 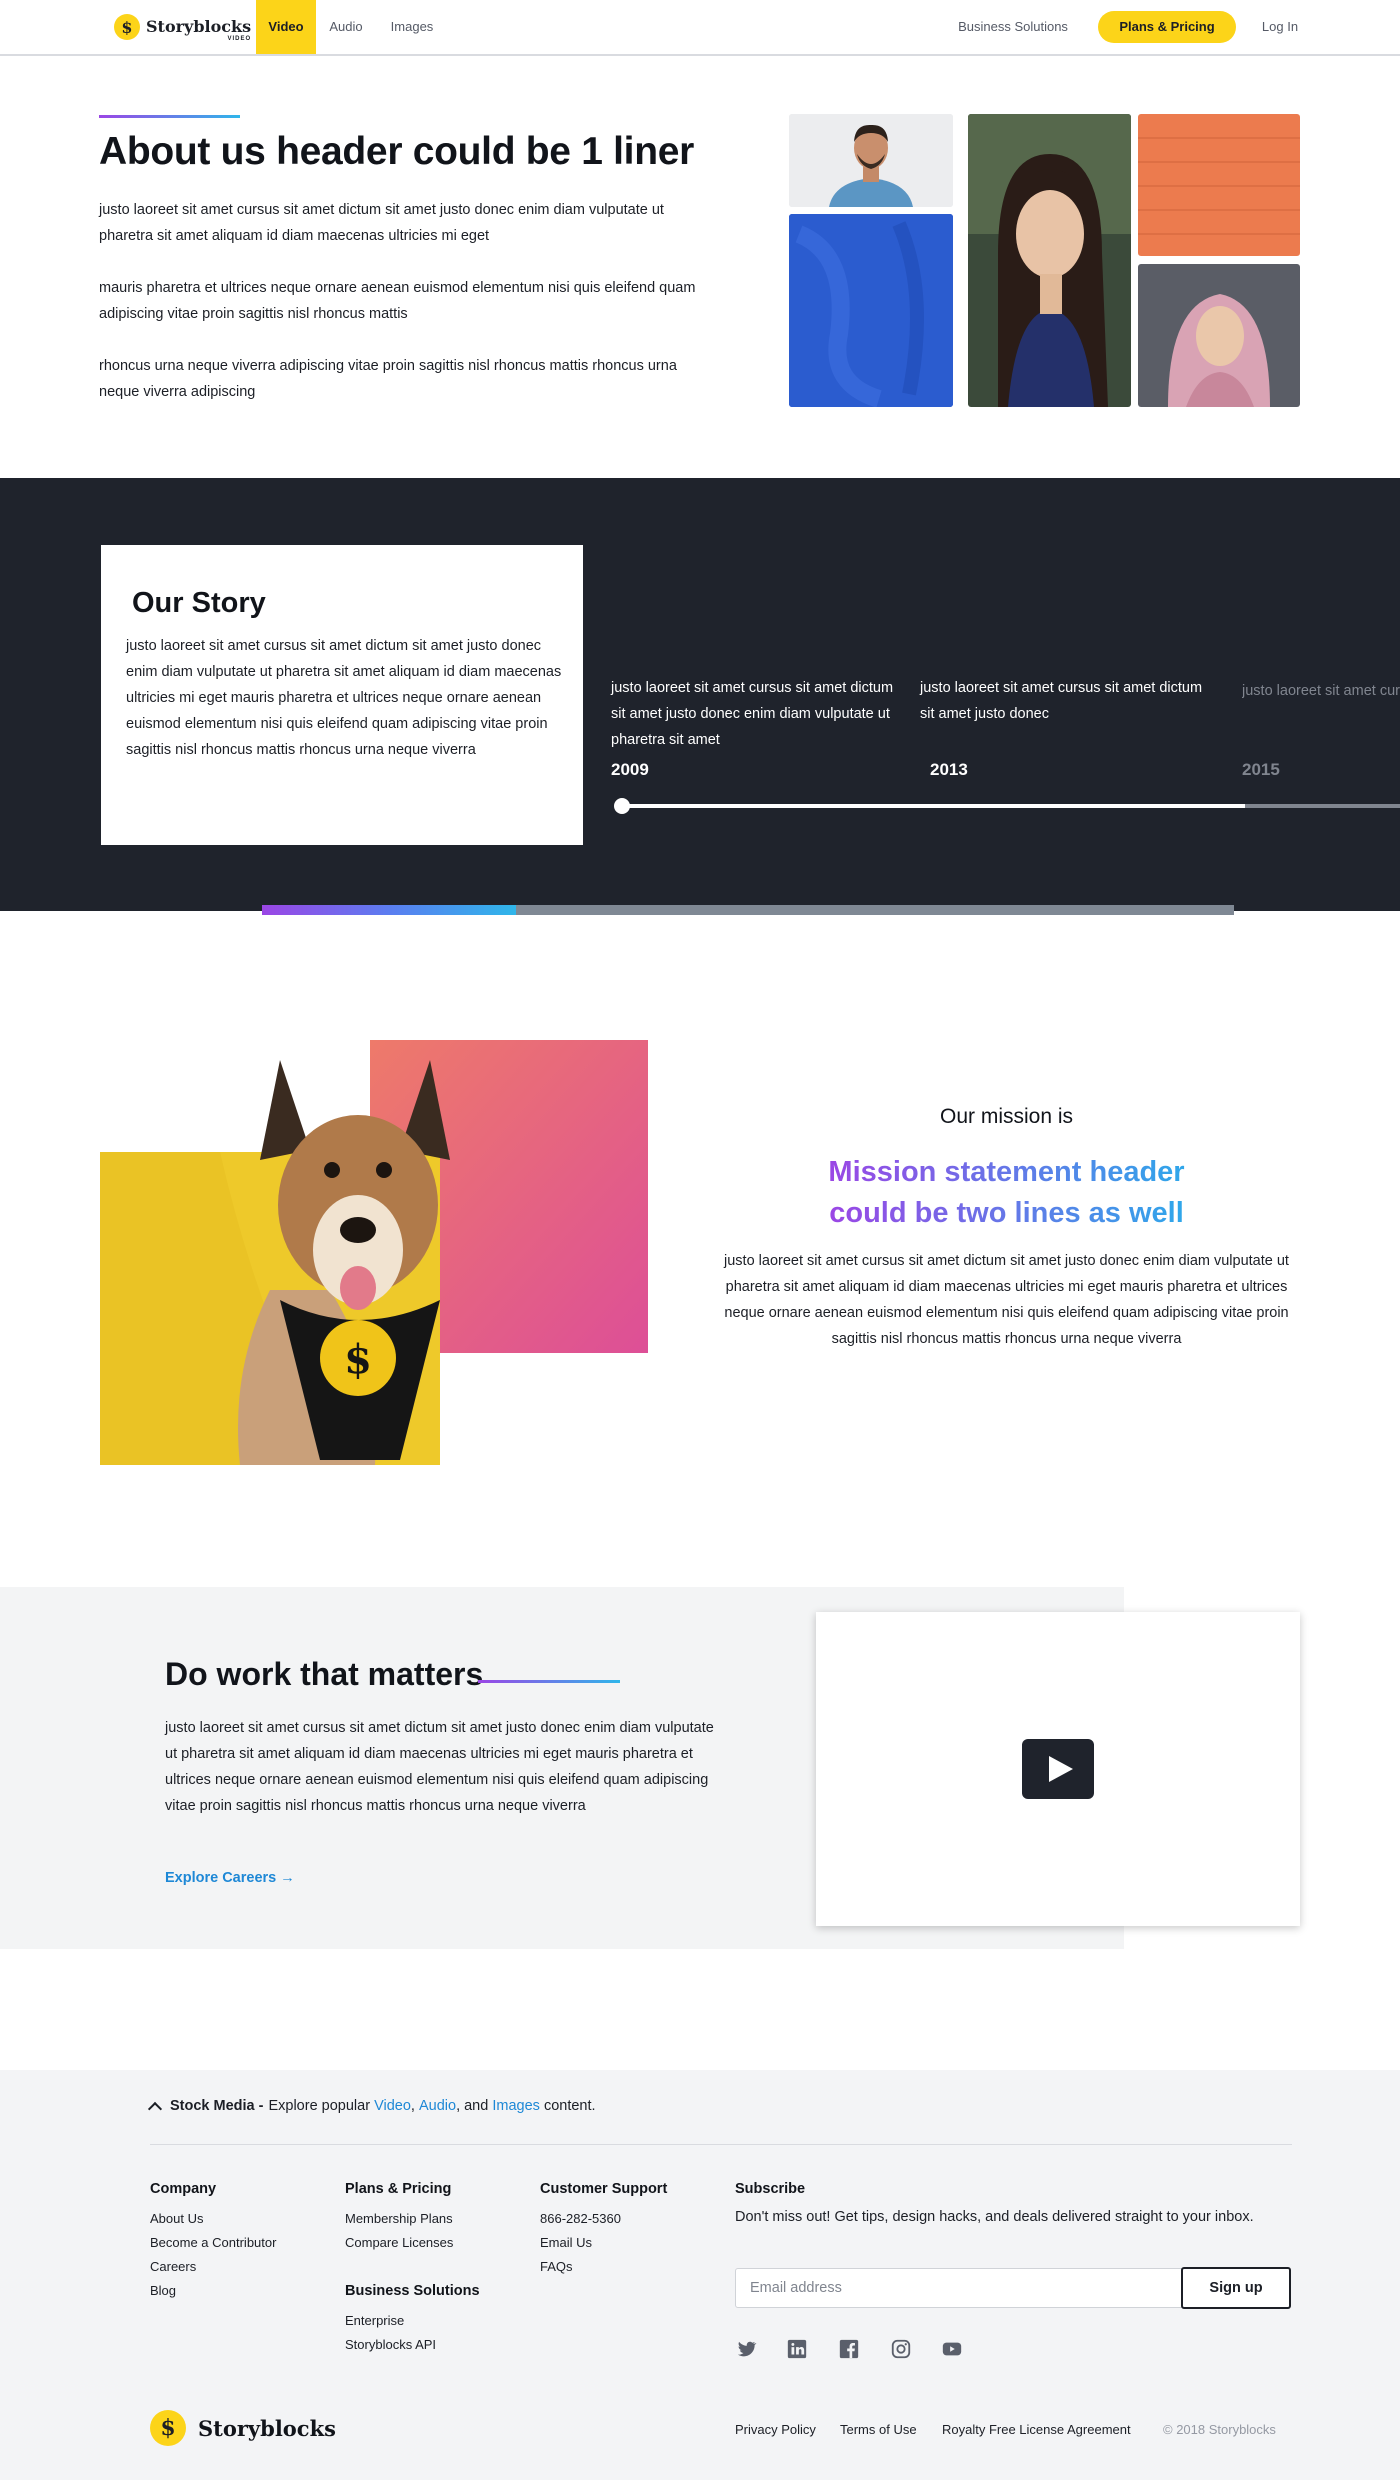 What do you see at coordinates (775, 2429) in the screenshot?
I see `privacy-policy-link: Privacy Policy` at bounding box center [775, 2429].